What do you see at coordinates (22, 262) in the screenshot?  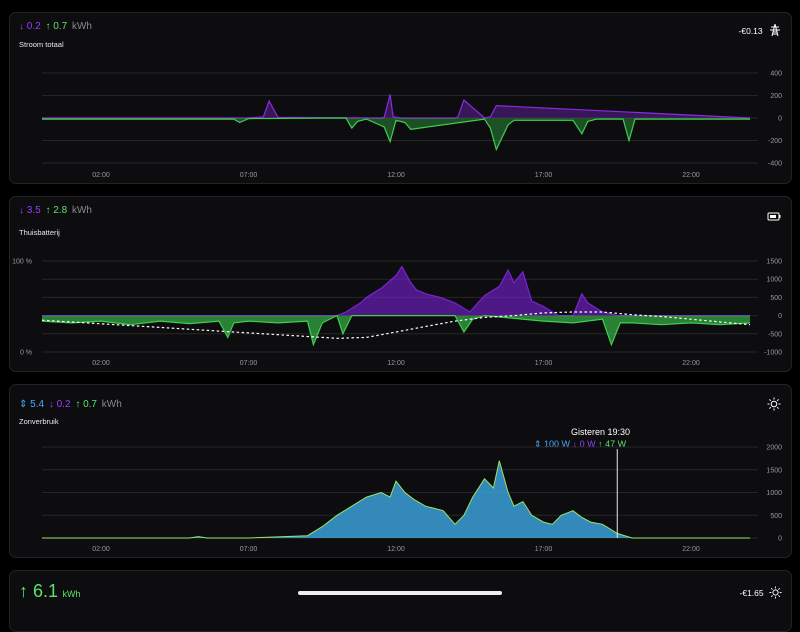 I see `y-left-tick-label: 100 %` at bounding box center [22, 262].